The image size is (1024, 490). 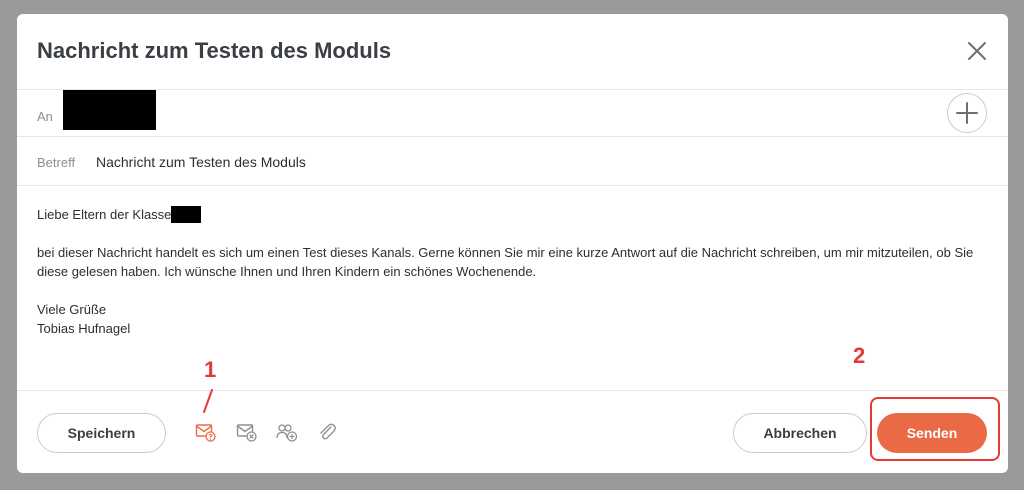 I want to click on recipient-row: An, so click(x=512, y=113).